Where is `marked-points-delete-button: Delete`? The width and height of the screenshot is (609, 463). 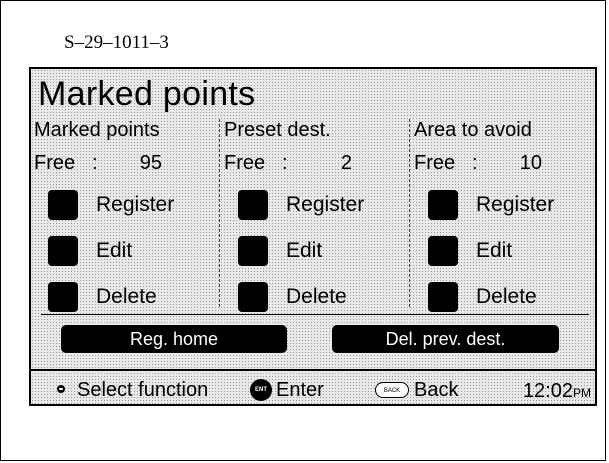 marked-points-delete-button: Delete is located at coordinates (102, 297).